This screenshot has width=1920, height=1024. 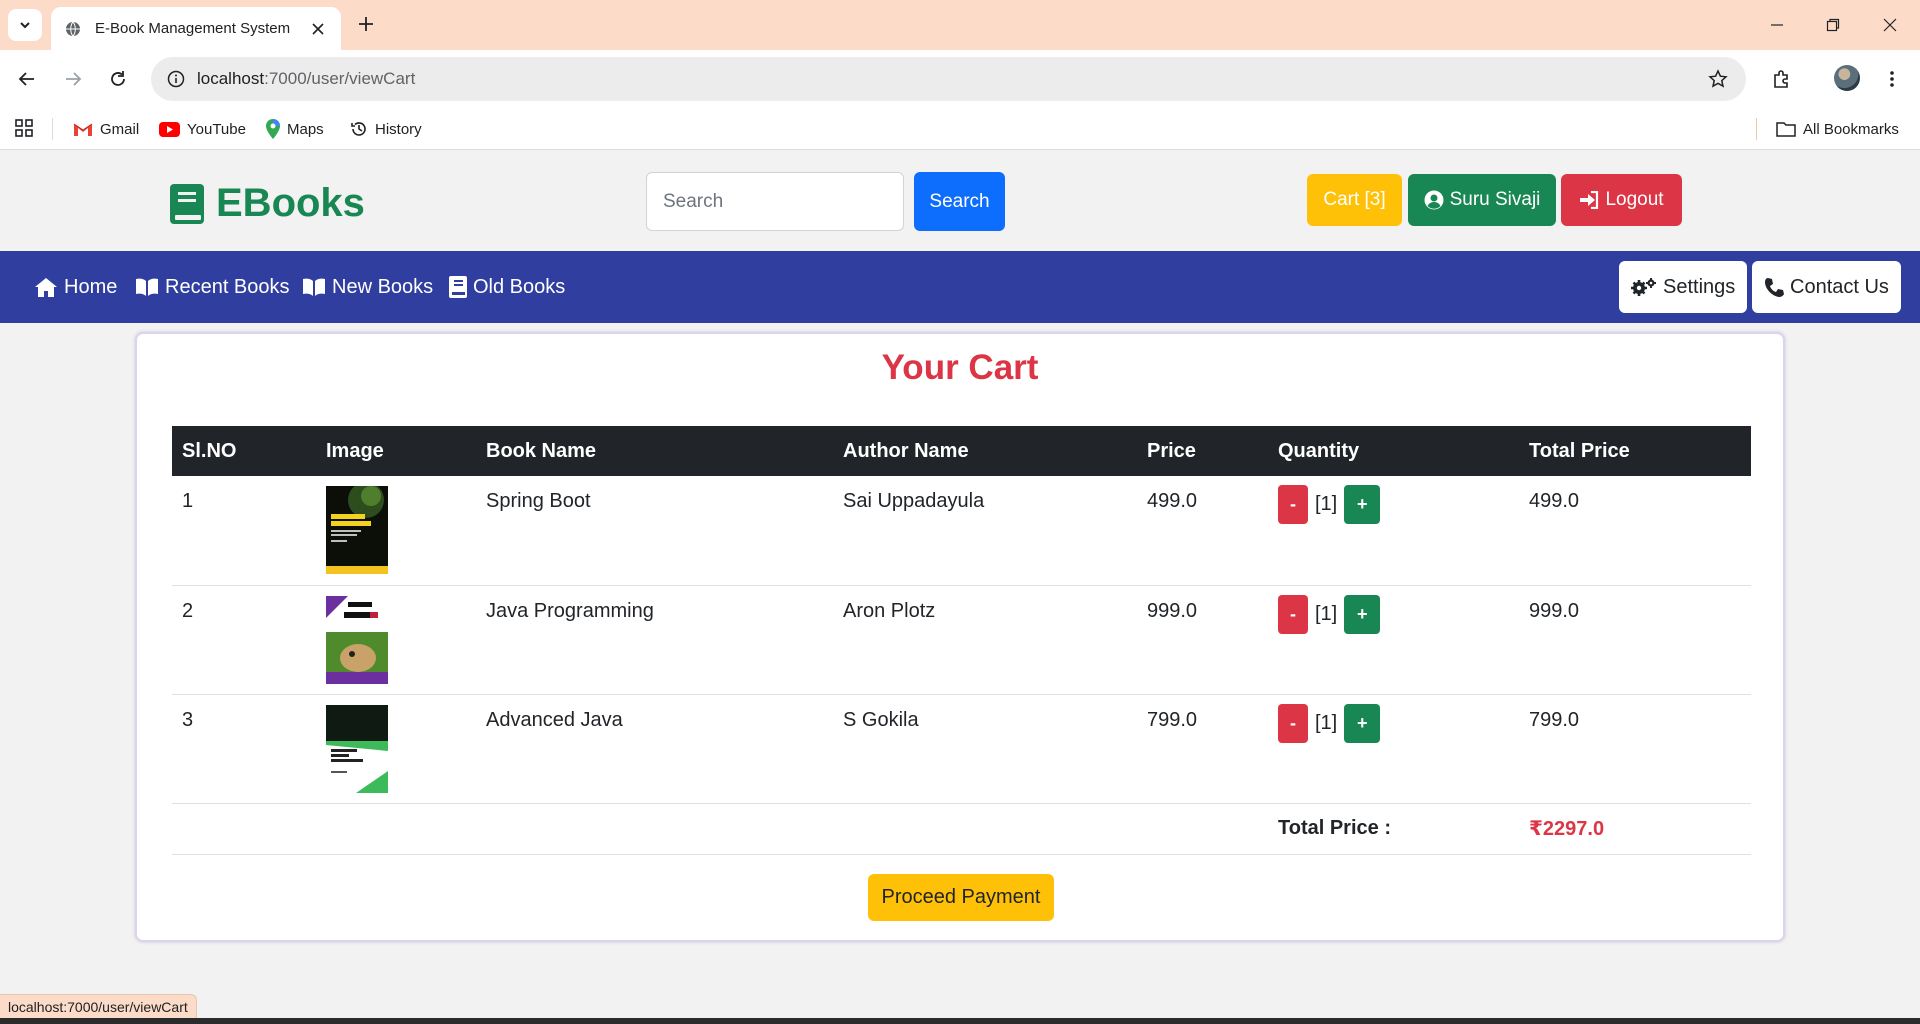 I want to click on nav-new-books: New Books, so click(x=367, y=287).